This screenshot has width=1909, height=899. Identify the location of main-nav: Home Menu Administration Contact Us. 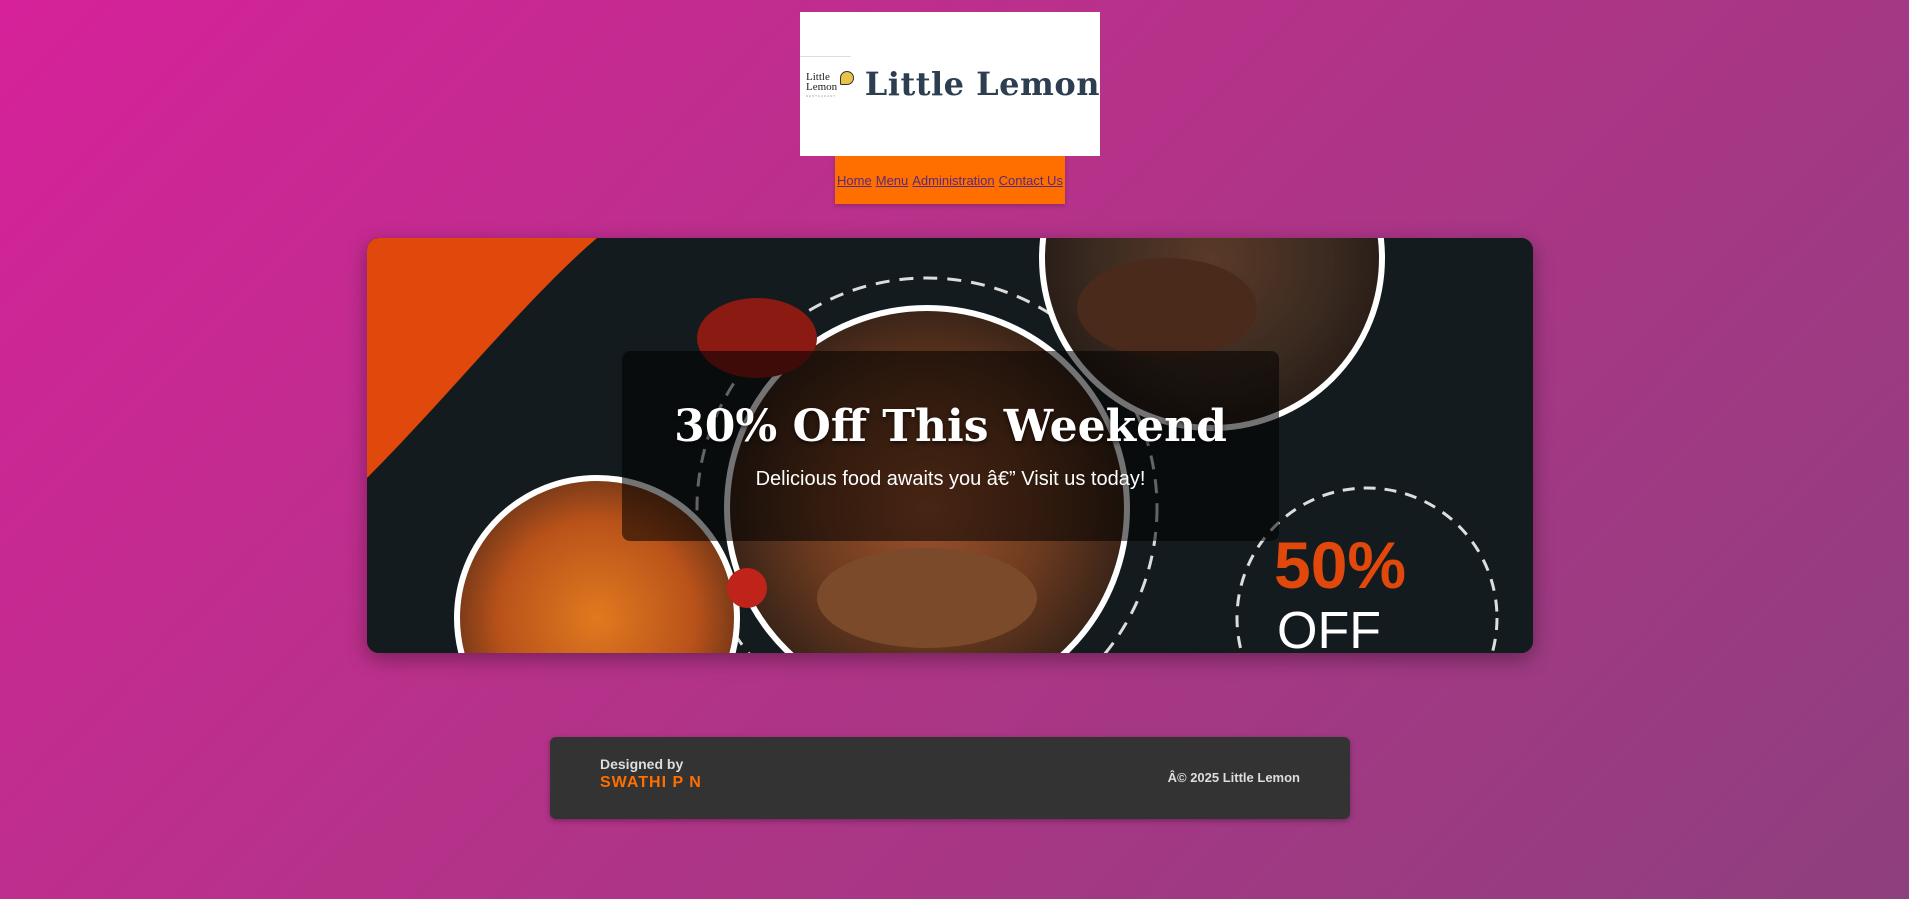
(950, 180).